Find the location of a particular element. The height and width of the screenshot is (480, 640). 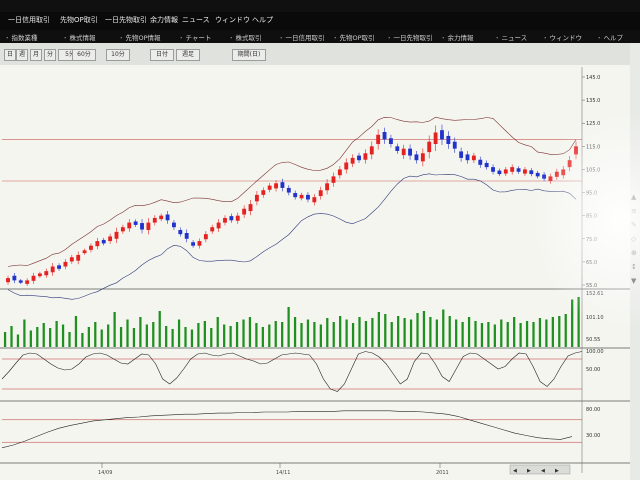

menu-item: 一日信用取引 is located at coordinates (29, 20).